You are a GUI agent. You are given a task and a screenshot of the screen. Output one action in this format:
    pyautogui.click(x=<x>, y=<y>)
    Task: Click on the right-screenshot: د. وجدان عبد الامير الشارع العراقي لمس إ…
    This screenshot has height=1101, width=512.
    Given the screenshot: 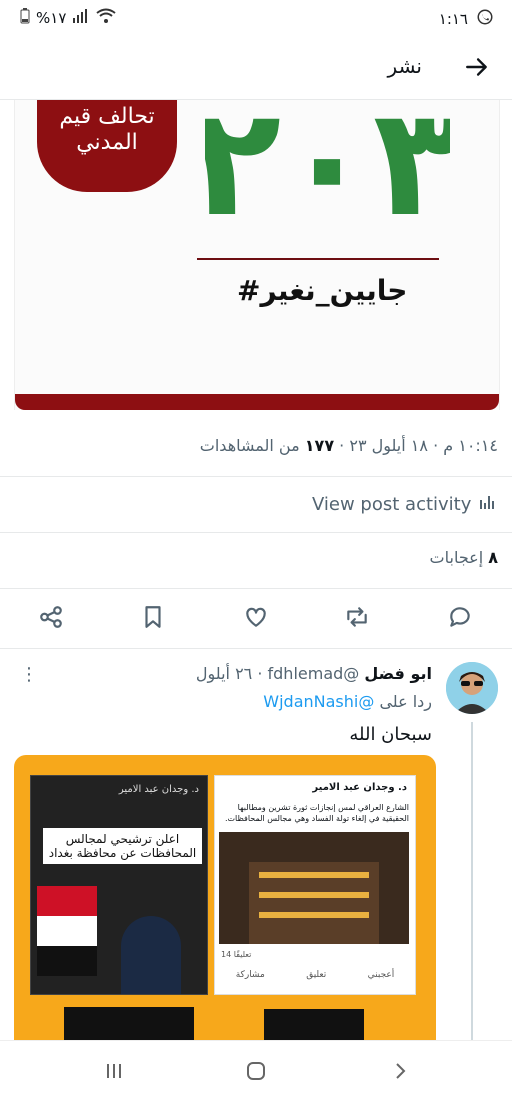 What is the action you would take?
    pyautogui.click(x=315, y=885)
    